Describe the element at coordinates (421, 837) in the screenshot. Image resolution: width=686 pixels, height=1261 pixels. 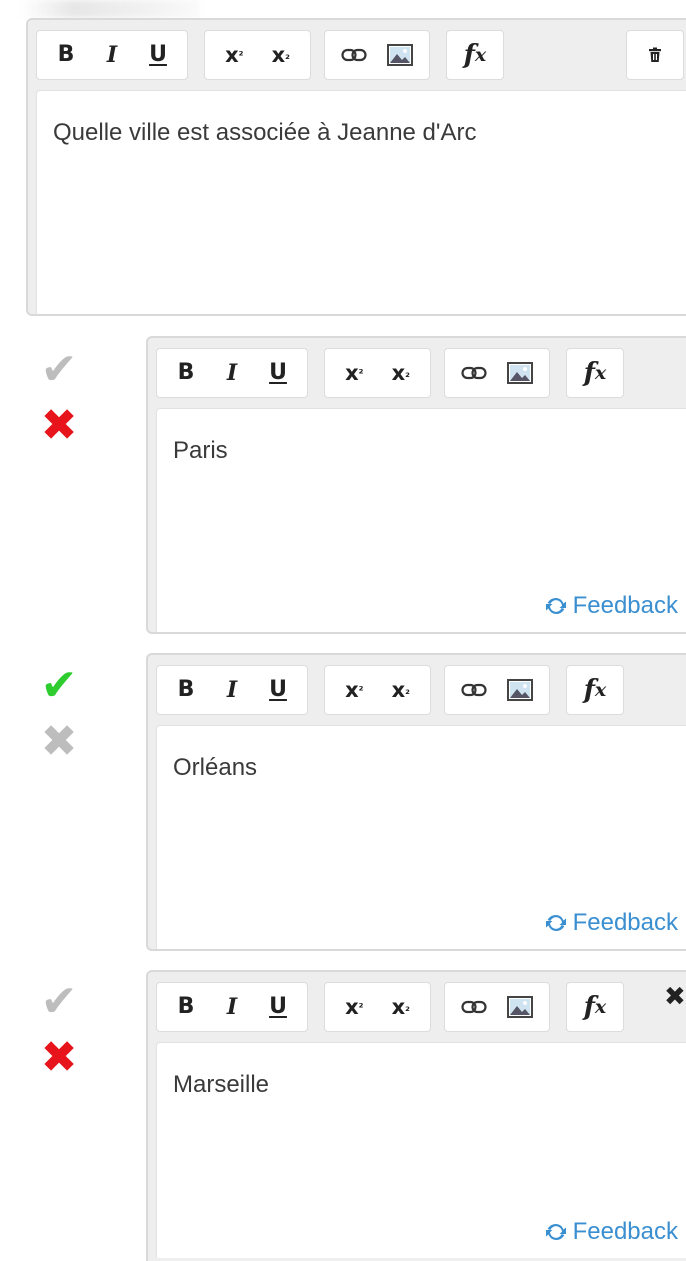
I see `answer-text-area: Orléans Feedback` at that location.